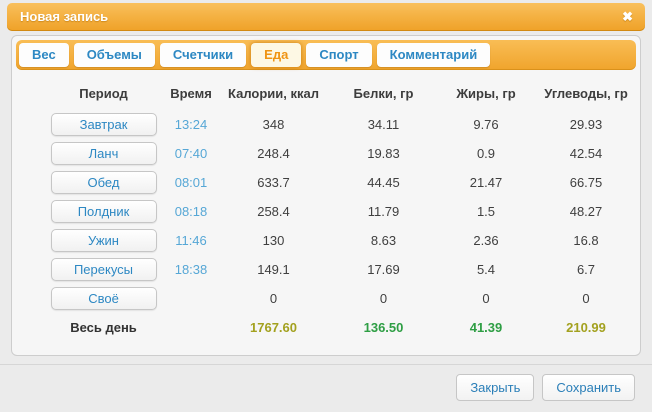  I want to click on calories-value: 0, so click(273, 298).